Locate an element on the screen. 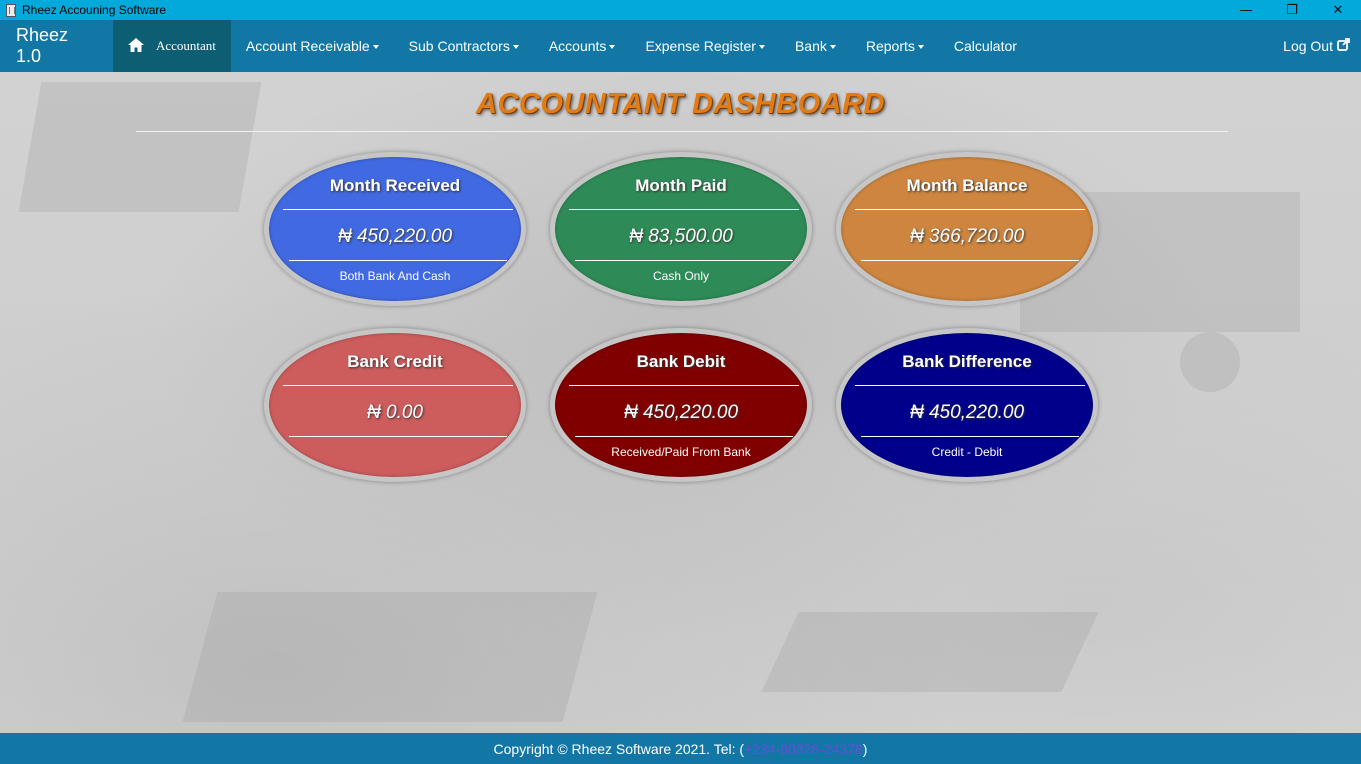 The image size is (1361, 764). nav-bank: Bank is located at coordinates (815, 46).